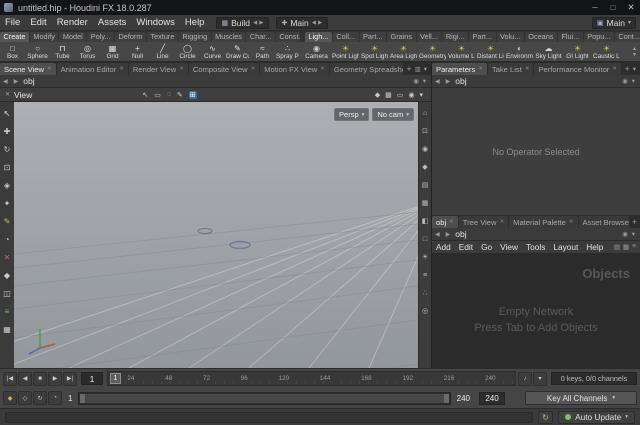 This screenshot has width=640, height=425. Describe the element at coordinates (374, 51) in the screenshot. I see `spot-light-tool: ☀ Spot Light` at that location.